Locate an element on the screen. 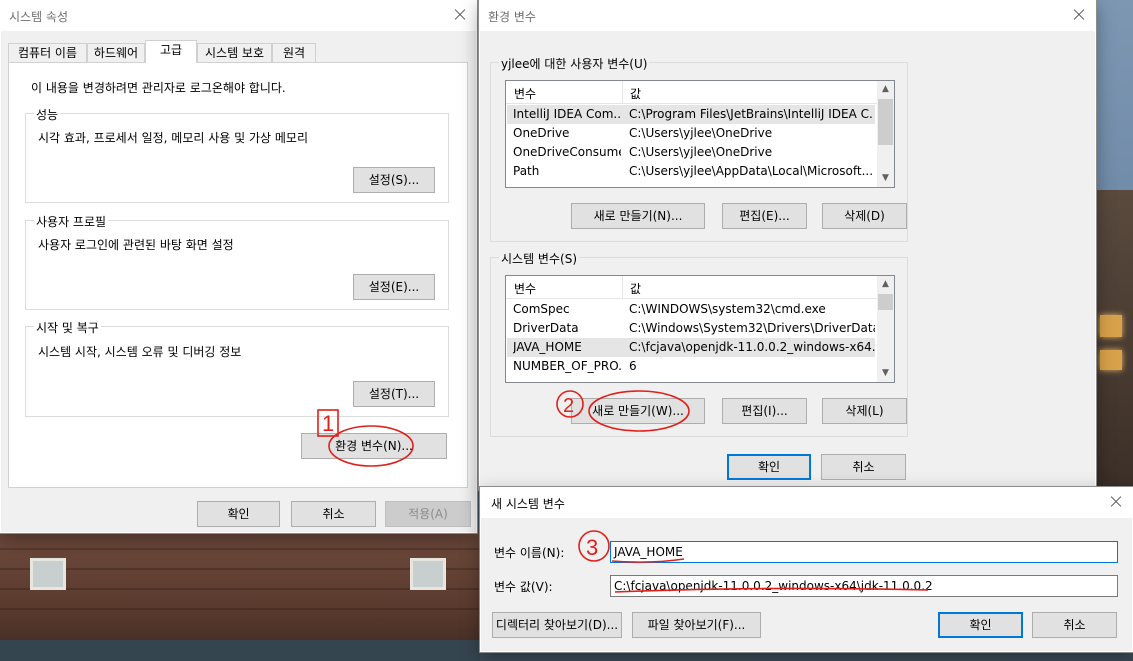 This screenshot has height=661, width=1133. admin-note: 이 내용을 변경하려면 관리자로 로그온해야 합니다. is located at coordinates (158, 88).